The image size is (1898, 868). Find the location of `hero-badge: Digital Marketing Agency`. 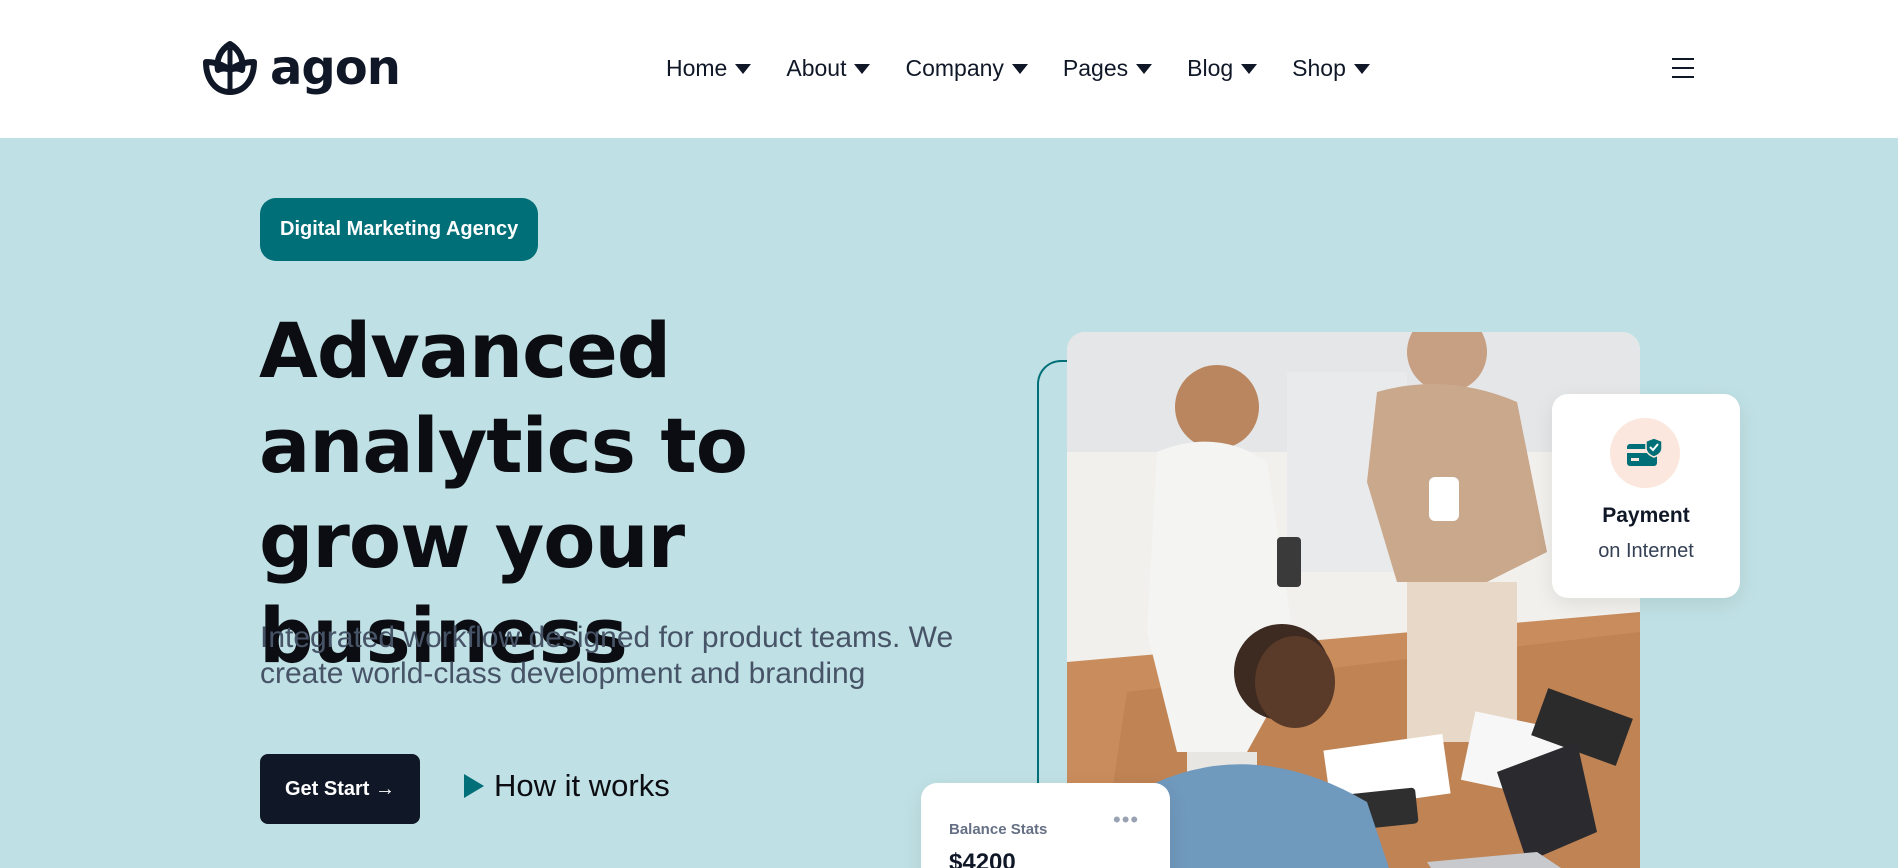

hero-badge: Digital Marketing Agency is located at coordinates (399, 229).